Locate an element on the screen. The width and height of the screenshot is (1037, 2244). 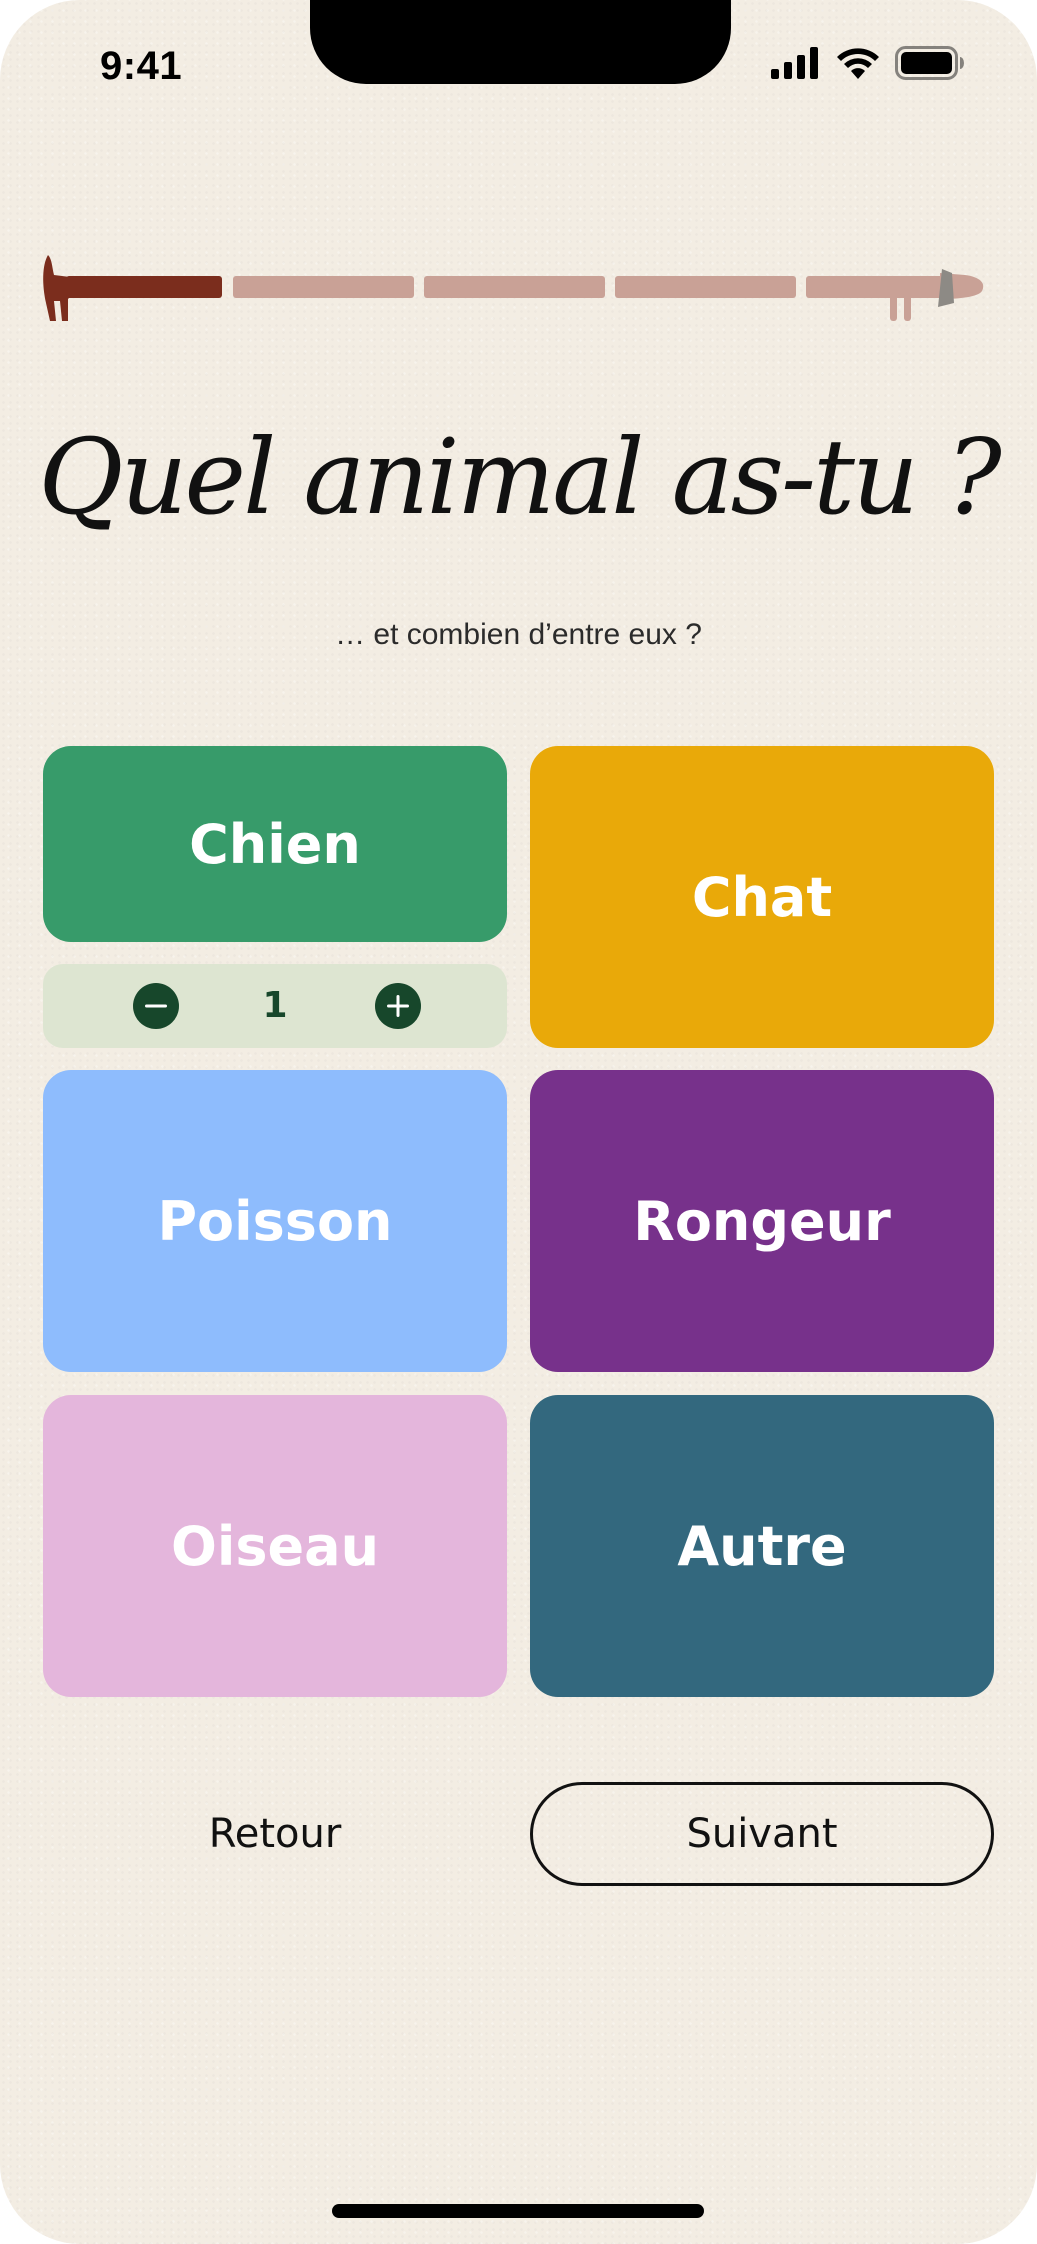
animal-tile-label: Poisson is located at coordinates (275, 1221).